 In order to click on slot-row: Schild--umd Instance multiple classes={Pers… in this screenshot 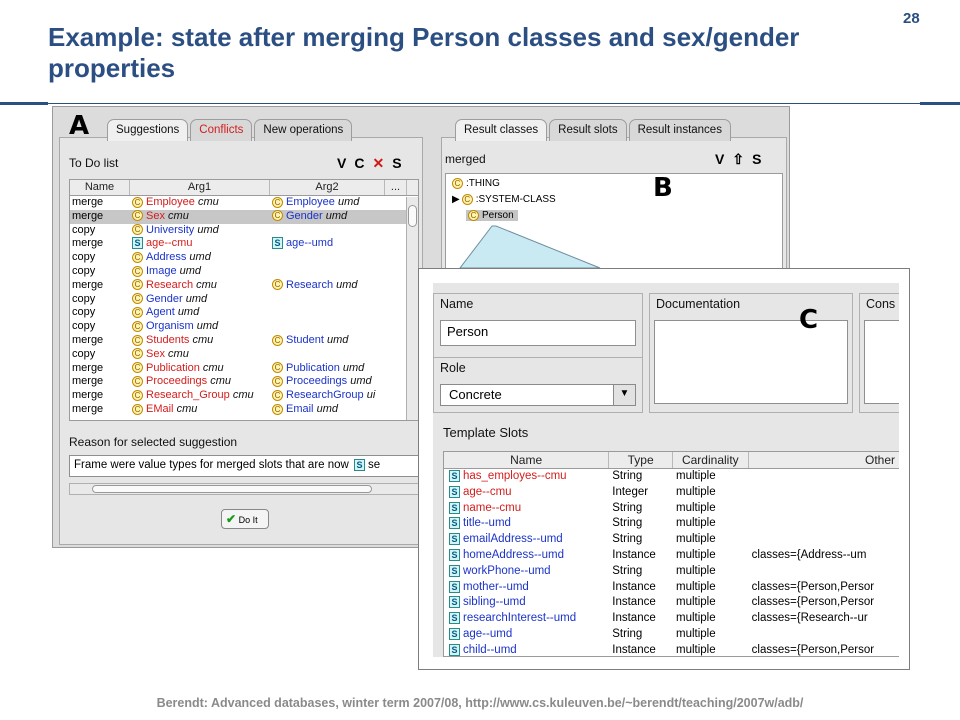, I will do `click(671, 649)`.